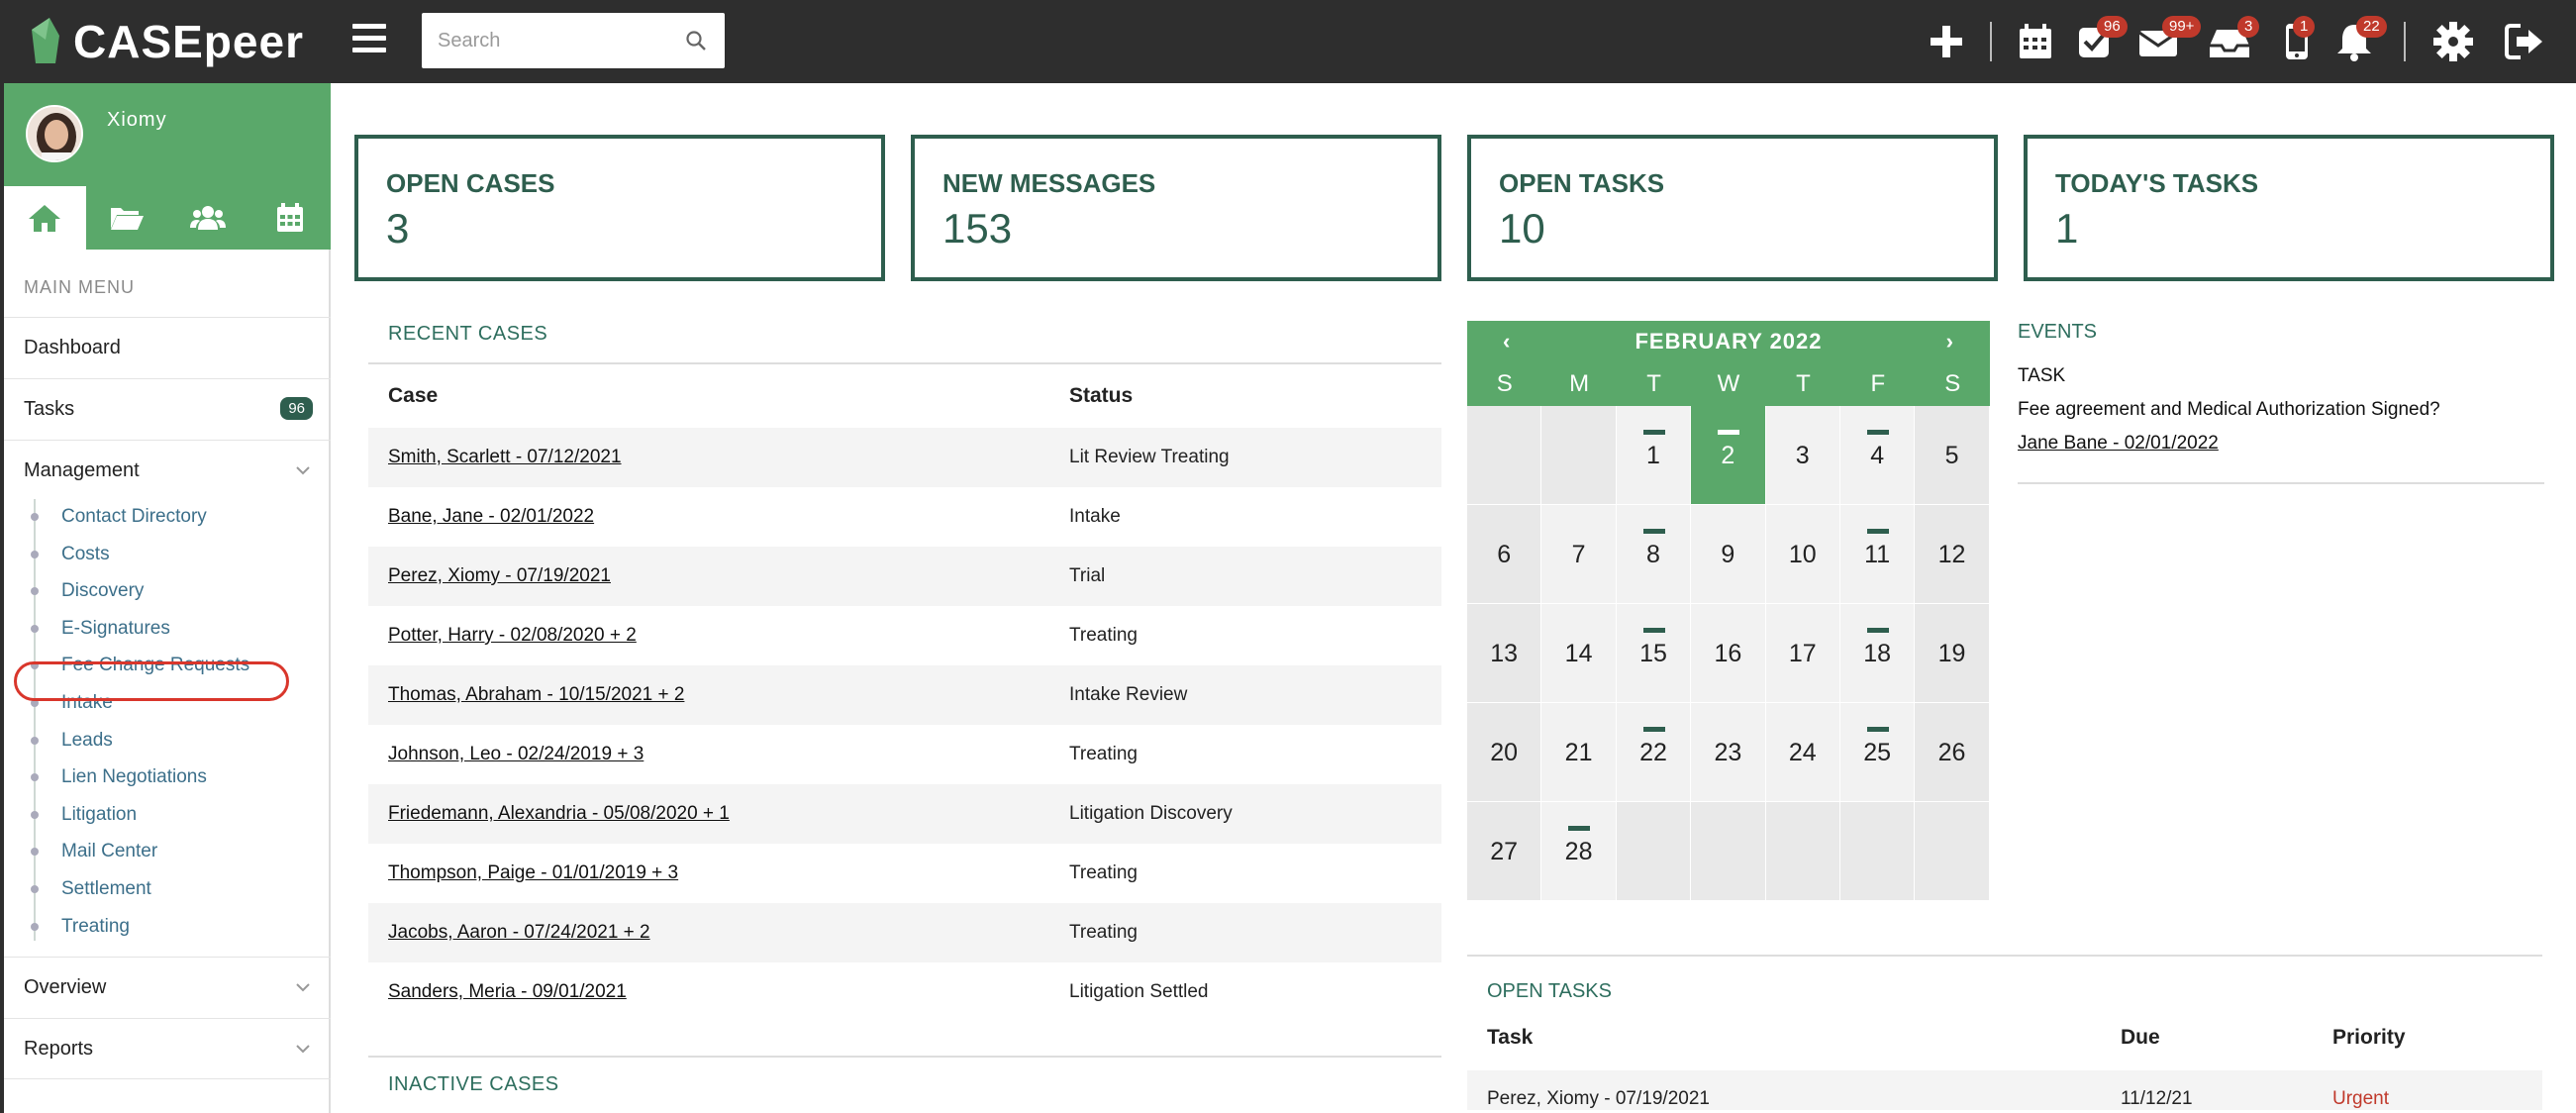  What do you see at coordinates (696, 40) in the screenshot?
I see `search-icon` at bounding box center [696, 40].